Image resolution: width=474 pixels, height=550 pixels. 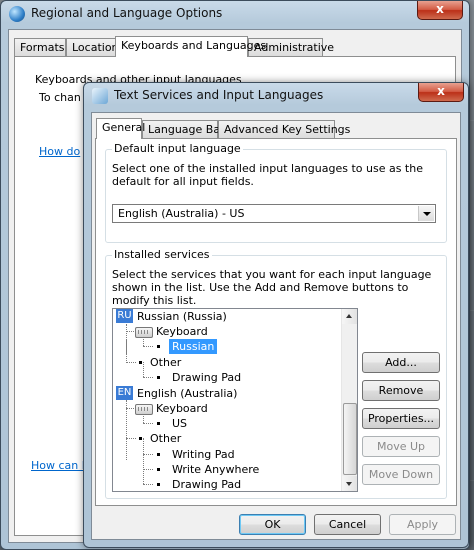 I want to click on language-badge-en: EN, so click(x=124, y=393).